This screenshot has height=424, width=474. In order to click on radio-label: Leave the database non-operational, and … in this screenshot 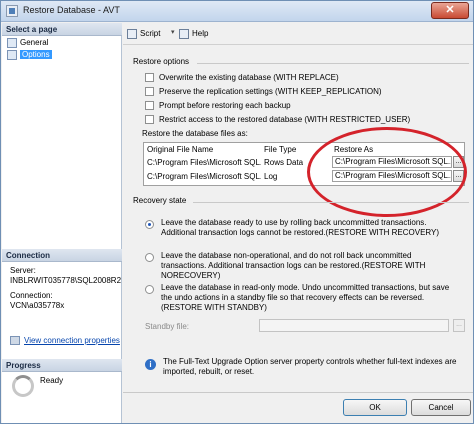, I will do `click(293, 265)`.